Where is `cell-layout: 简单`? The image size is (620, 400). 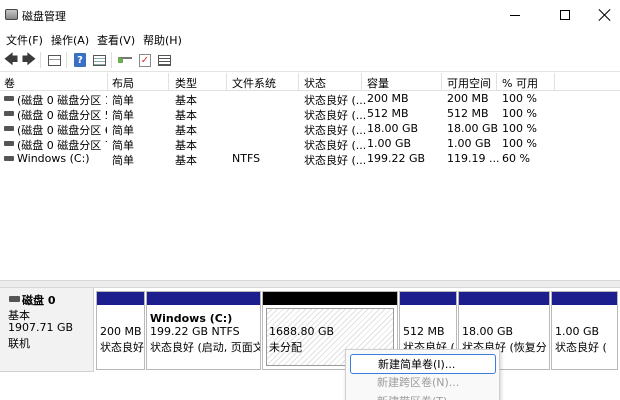 cell-layout: 简单 is located at coordinates (123, 160).